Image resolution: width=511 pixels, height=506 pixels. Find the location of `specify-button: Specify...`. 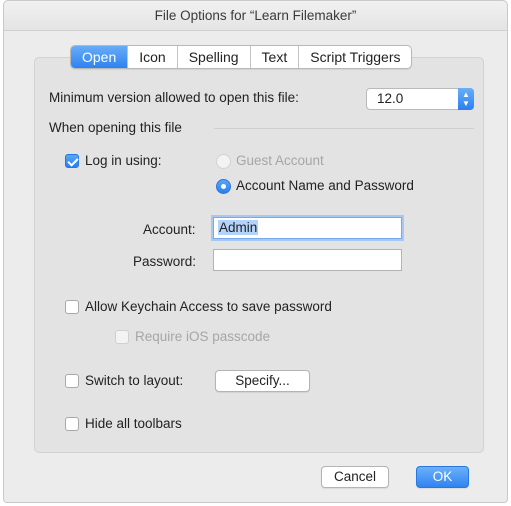

specify-button: Specify... is located at coordinates (262, 381).